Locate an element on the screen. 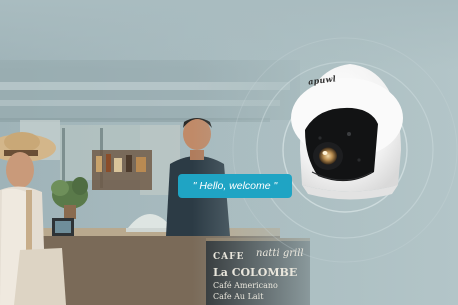  chalkboard-cafe-label: CAFE is located at coordinates (229, 257).